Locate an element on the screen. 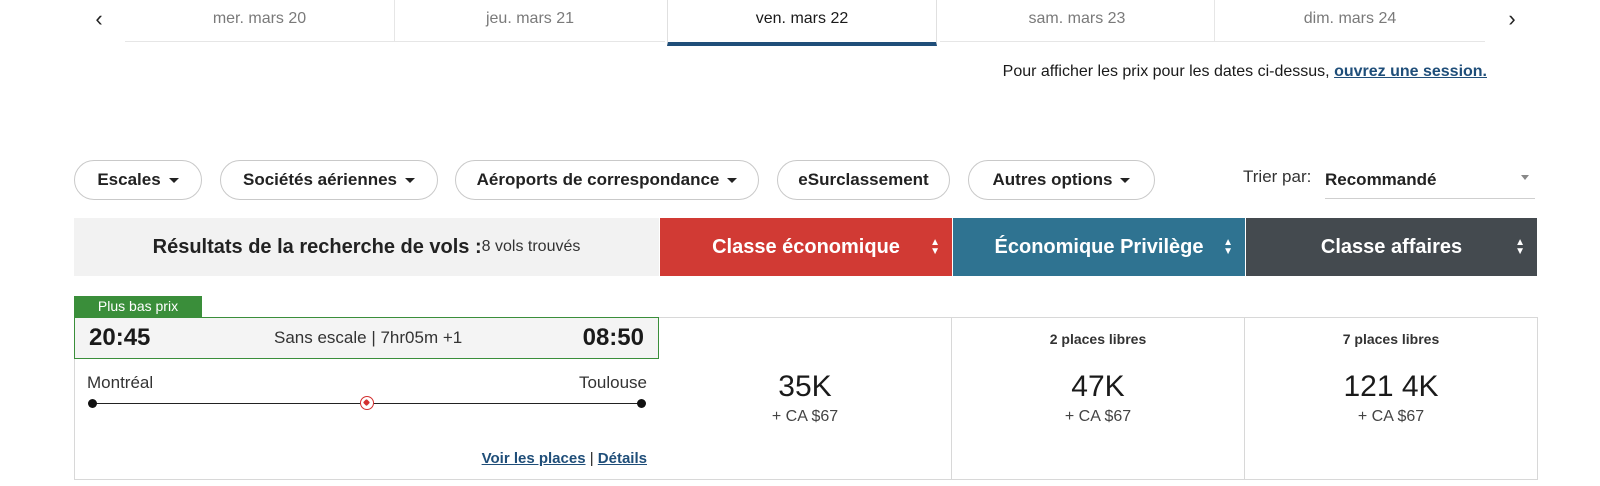 The image size is (1600, 486). premium-fare-cell: 2 places libres 47K + CA $67 is located at coordinates (1098, 398).